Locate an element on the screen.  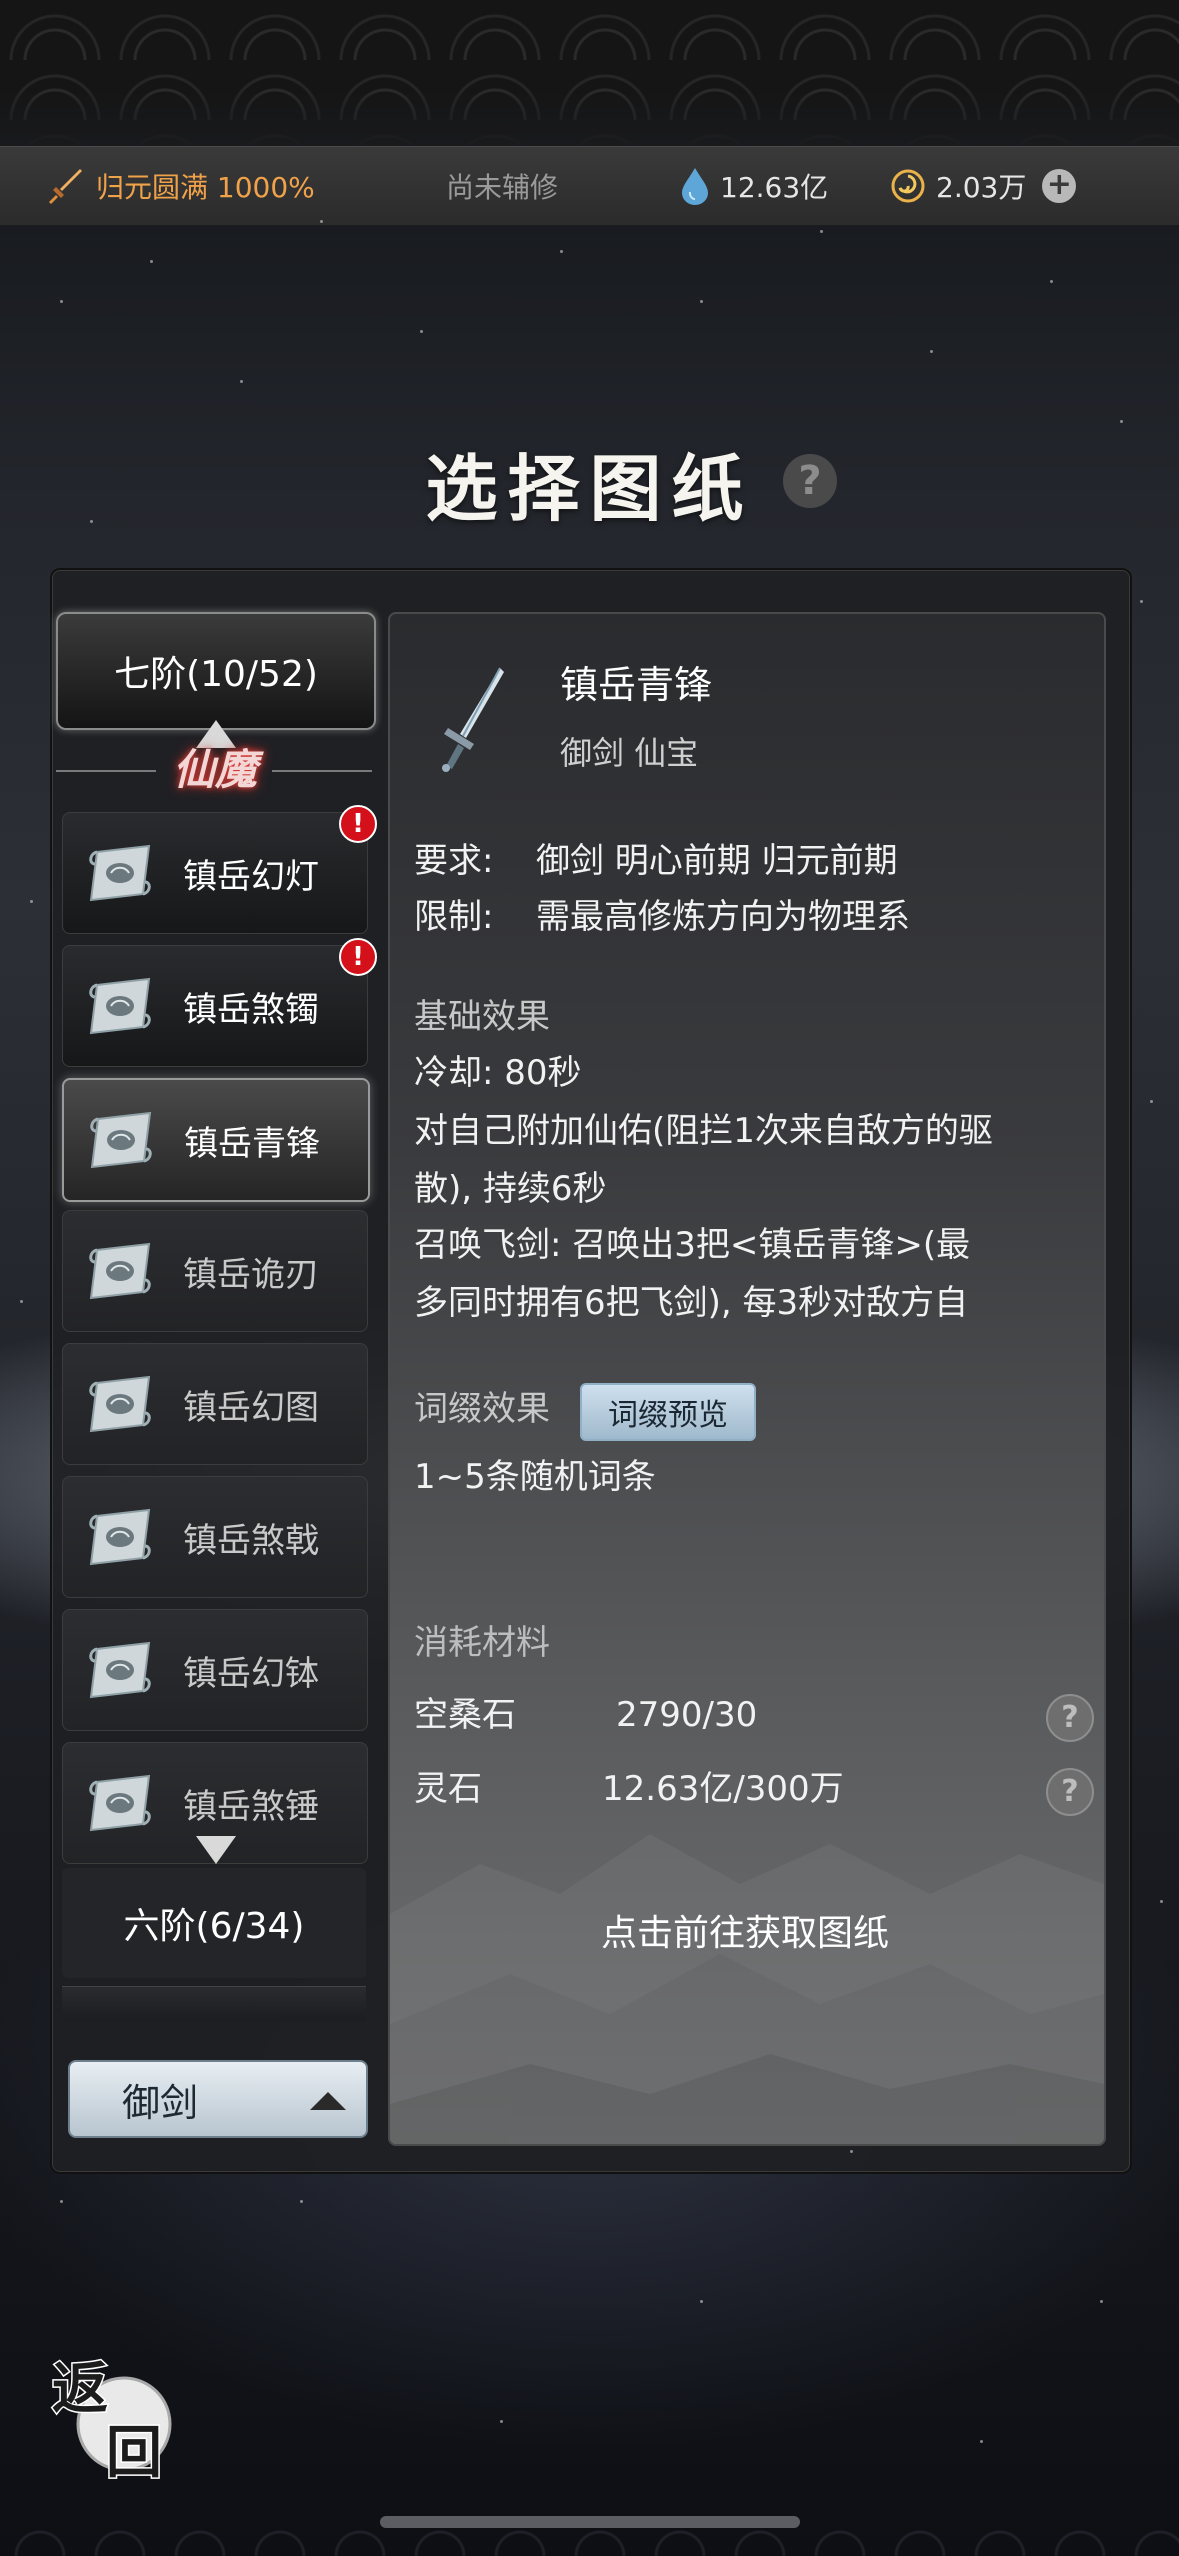
list-item-partial is located at coordinates (214, 2003).